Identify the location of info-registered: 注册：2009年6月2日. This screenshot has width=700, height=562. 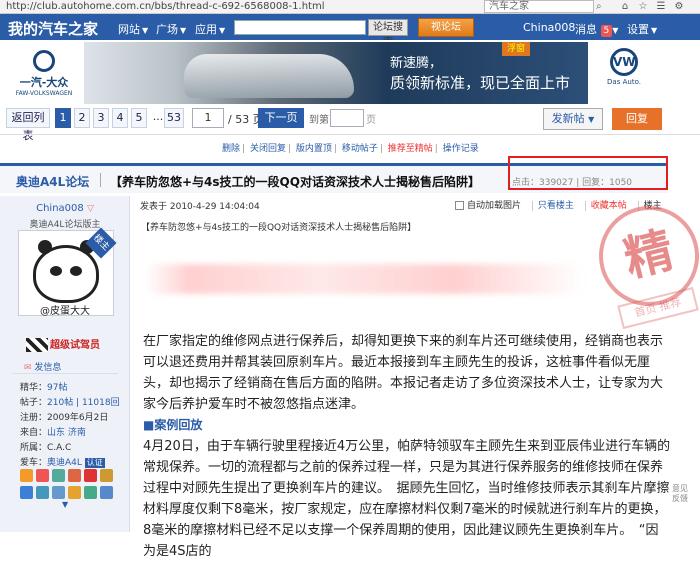
(64, 418).